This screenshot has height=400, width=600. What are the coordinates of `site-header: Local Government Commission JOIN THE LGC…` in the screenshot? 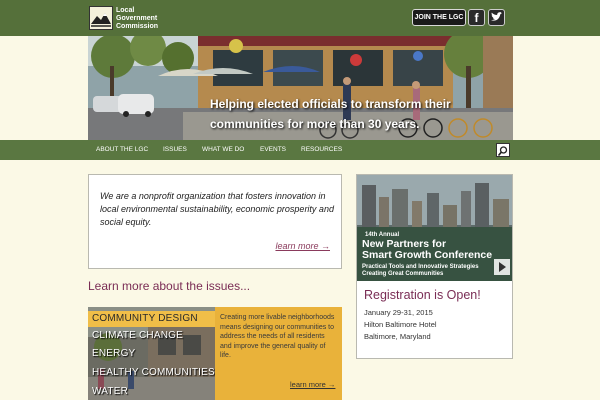 It's located at (300, 18).